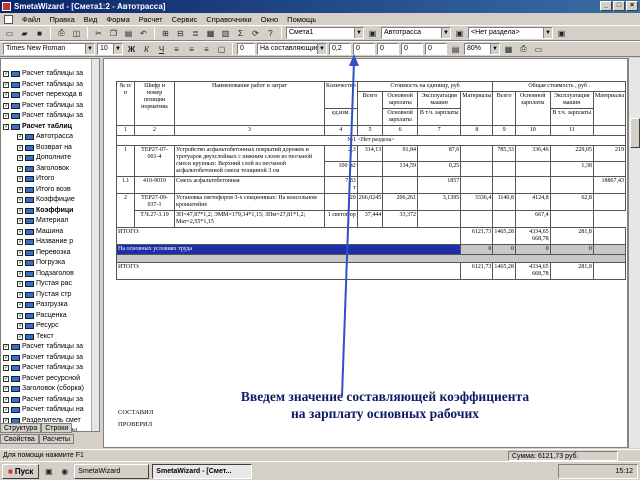 This screenshot has height=480, width=640. What do you see at coordinates (48, 95) in the screenshot?
I see `tree-item: ✓ Расчет перехода в` at bounding box center [48, 95].